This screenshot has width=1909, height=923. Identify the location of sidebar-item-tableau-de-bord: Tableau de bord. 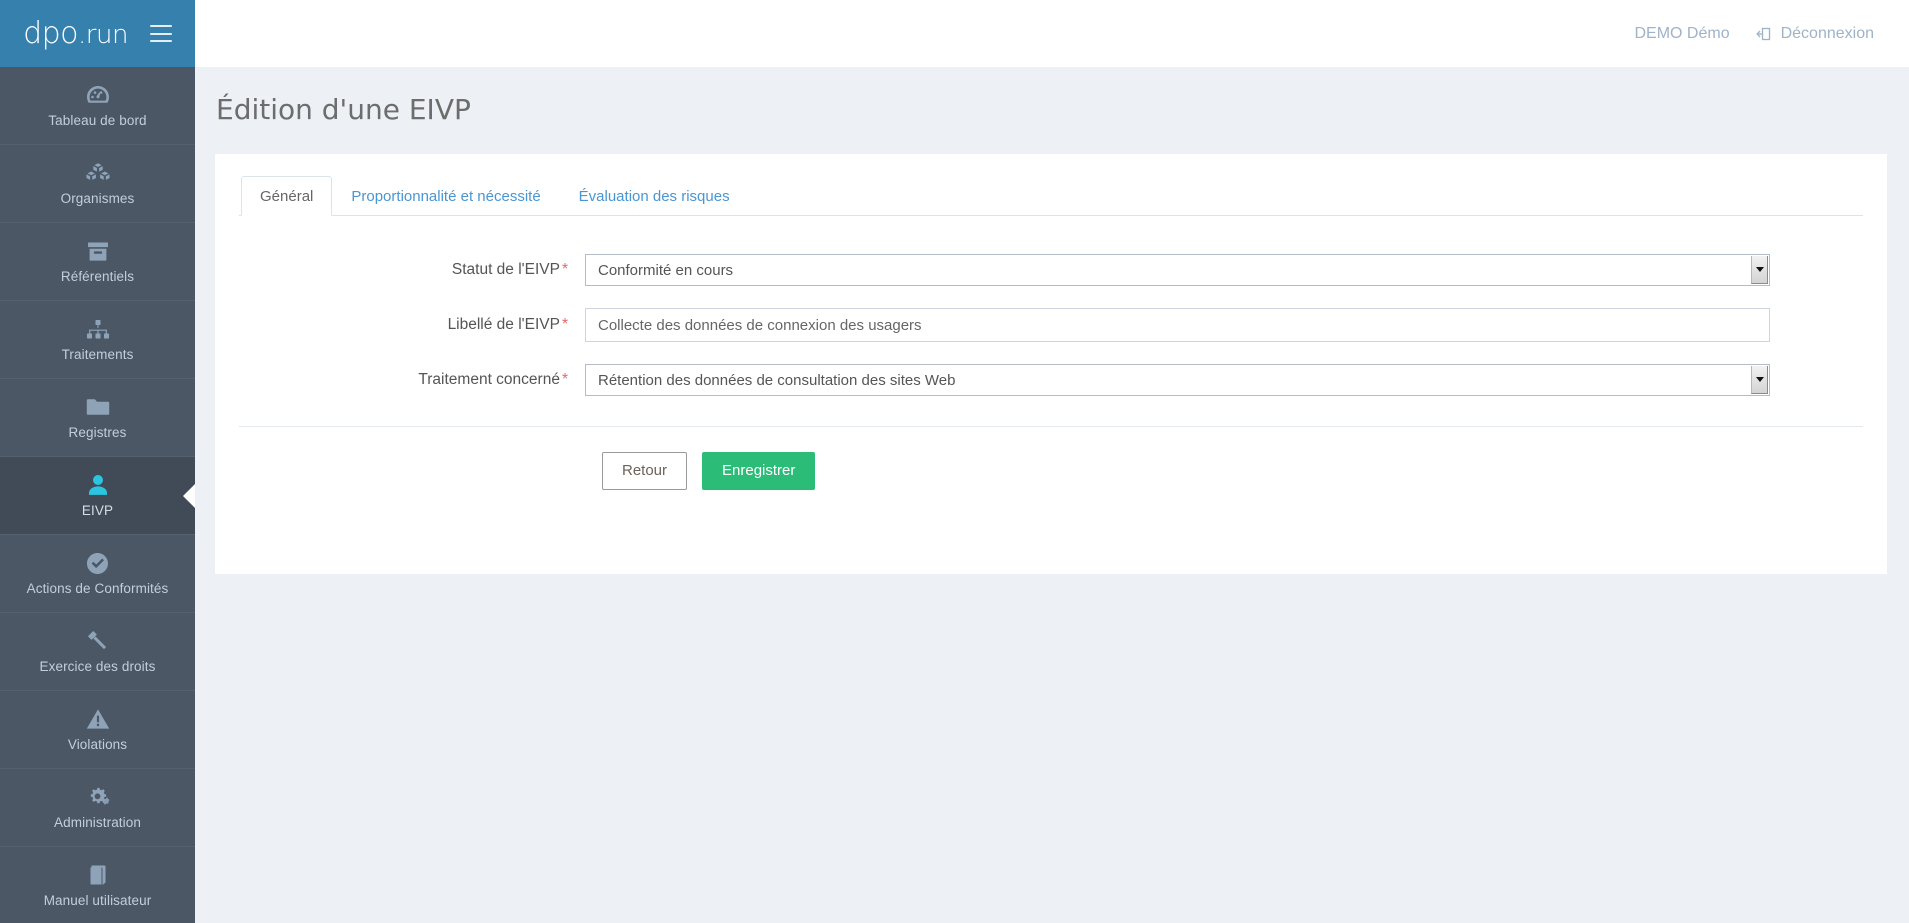
(97, 106).